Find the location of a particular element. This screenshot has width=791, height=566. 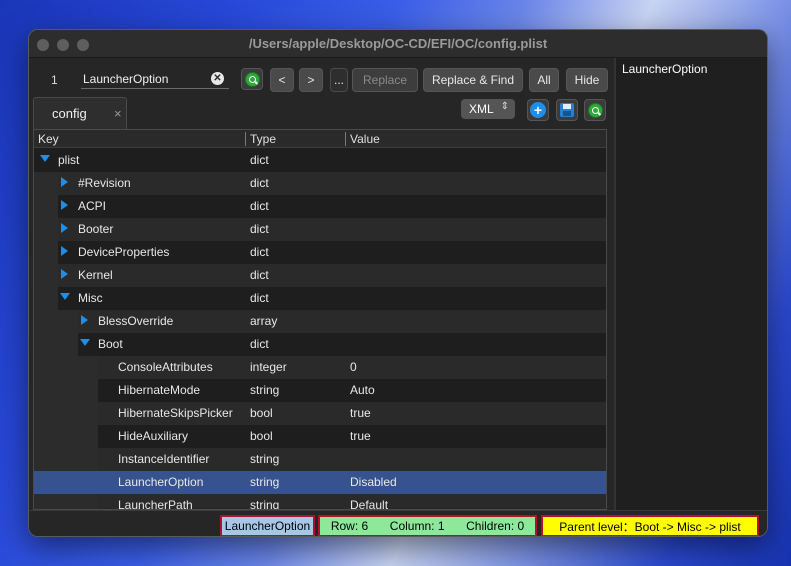

hide-find-button: Hide is located at coordinates (587, 80).